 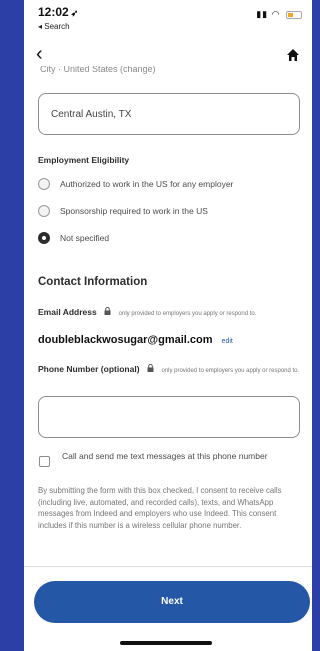 I want to click on radio-label: Not specified, so click(x=85, y=238).